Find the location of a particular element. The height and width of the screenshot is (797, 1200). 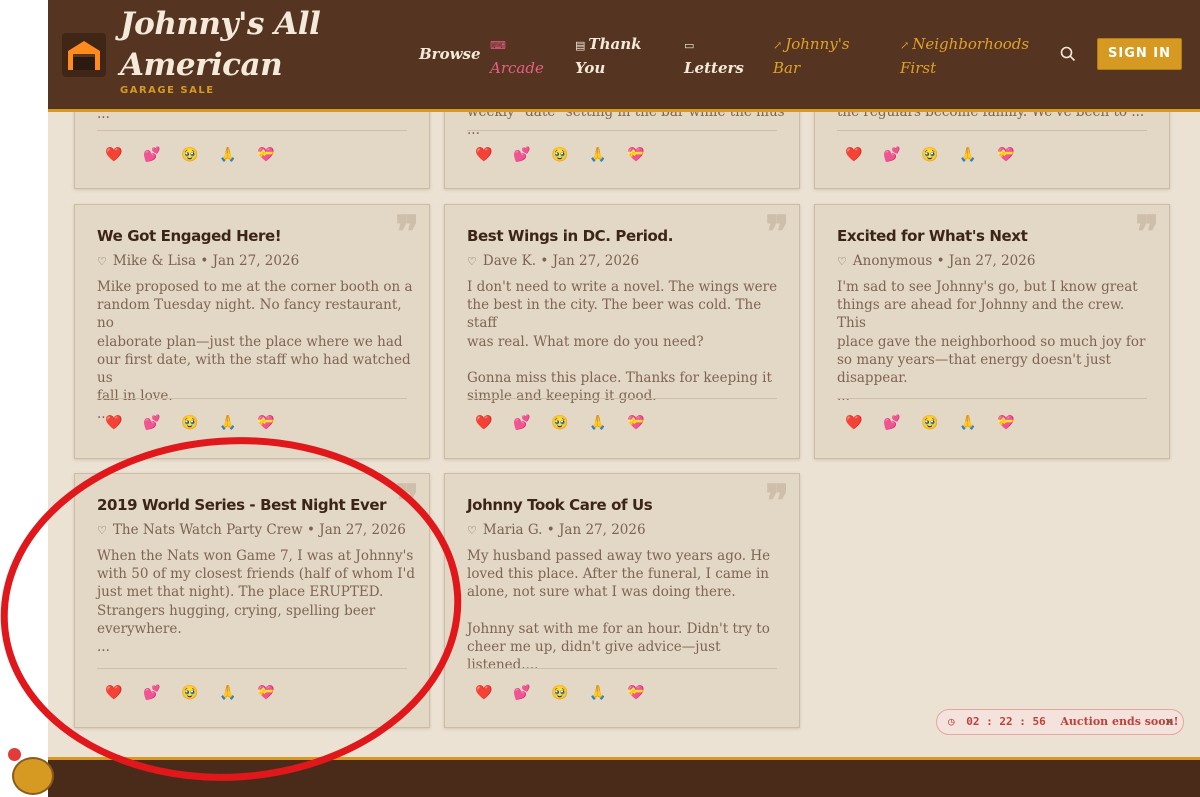

nav-johnnys-bar: ↗ Johnny's Bar is located at coordinates (811, 56).